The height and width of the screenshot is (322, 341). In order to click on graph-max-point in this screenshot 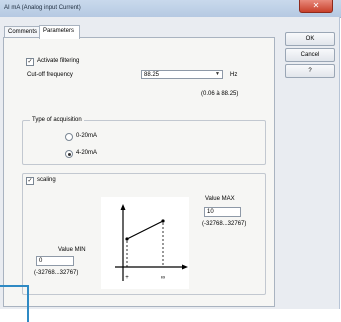, I will do `click(163, 221)`.